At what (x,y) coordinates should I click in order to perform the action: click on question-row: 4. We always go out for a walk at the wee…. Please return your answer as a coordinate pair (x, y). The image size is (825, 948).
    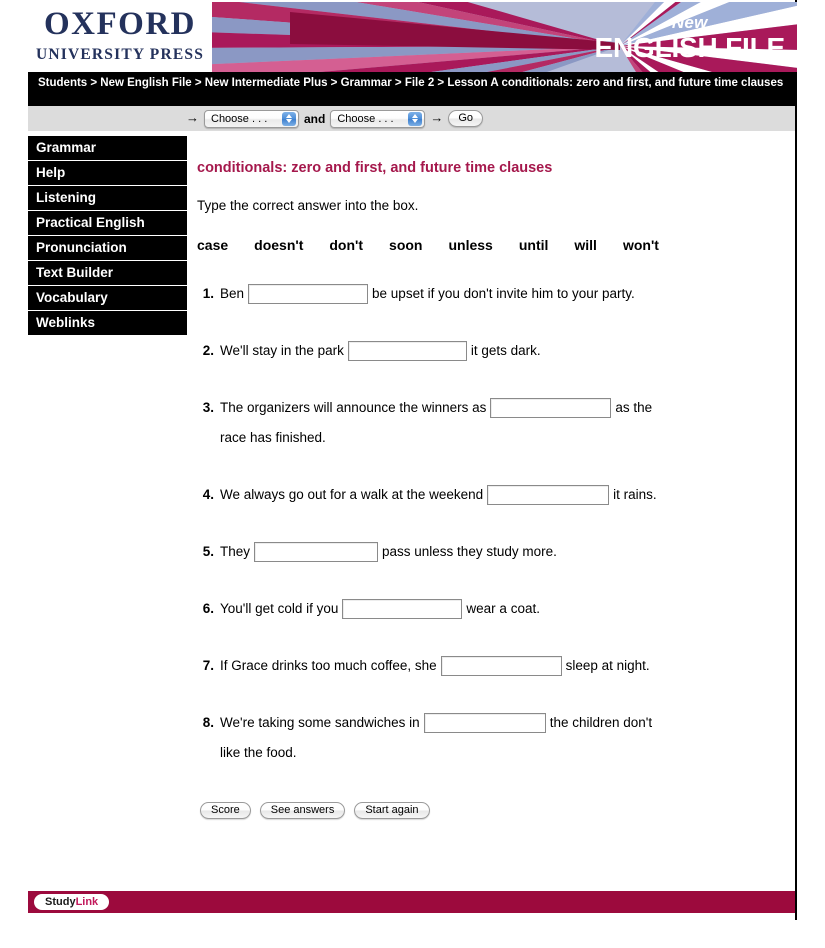
    Looking at the image, I should click on (486, 495).